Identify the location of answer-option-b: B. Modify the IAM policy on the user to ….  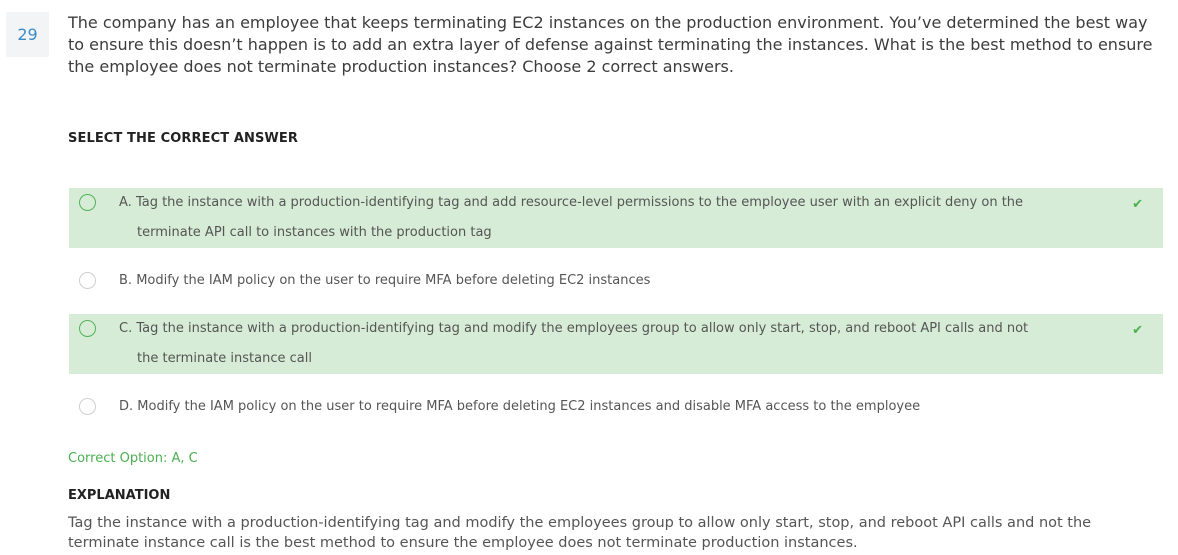
(616, 281).